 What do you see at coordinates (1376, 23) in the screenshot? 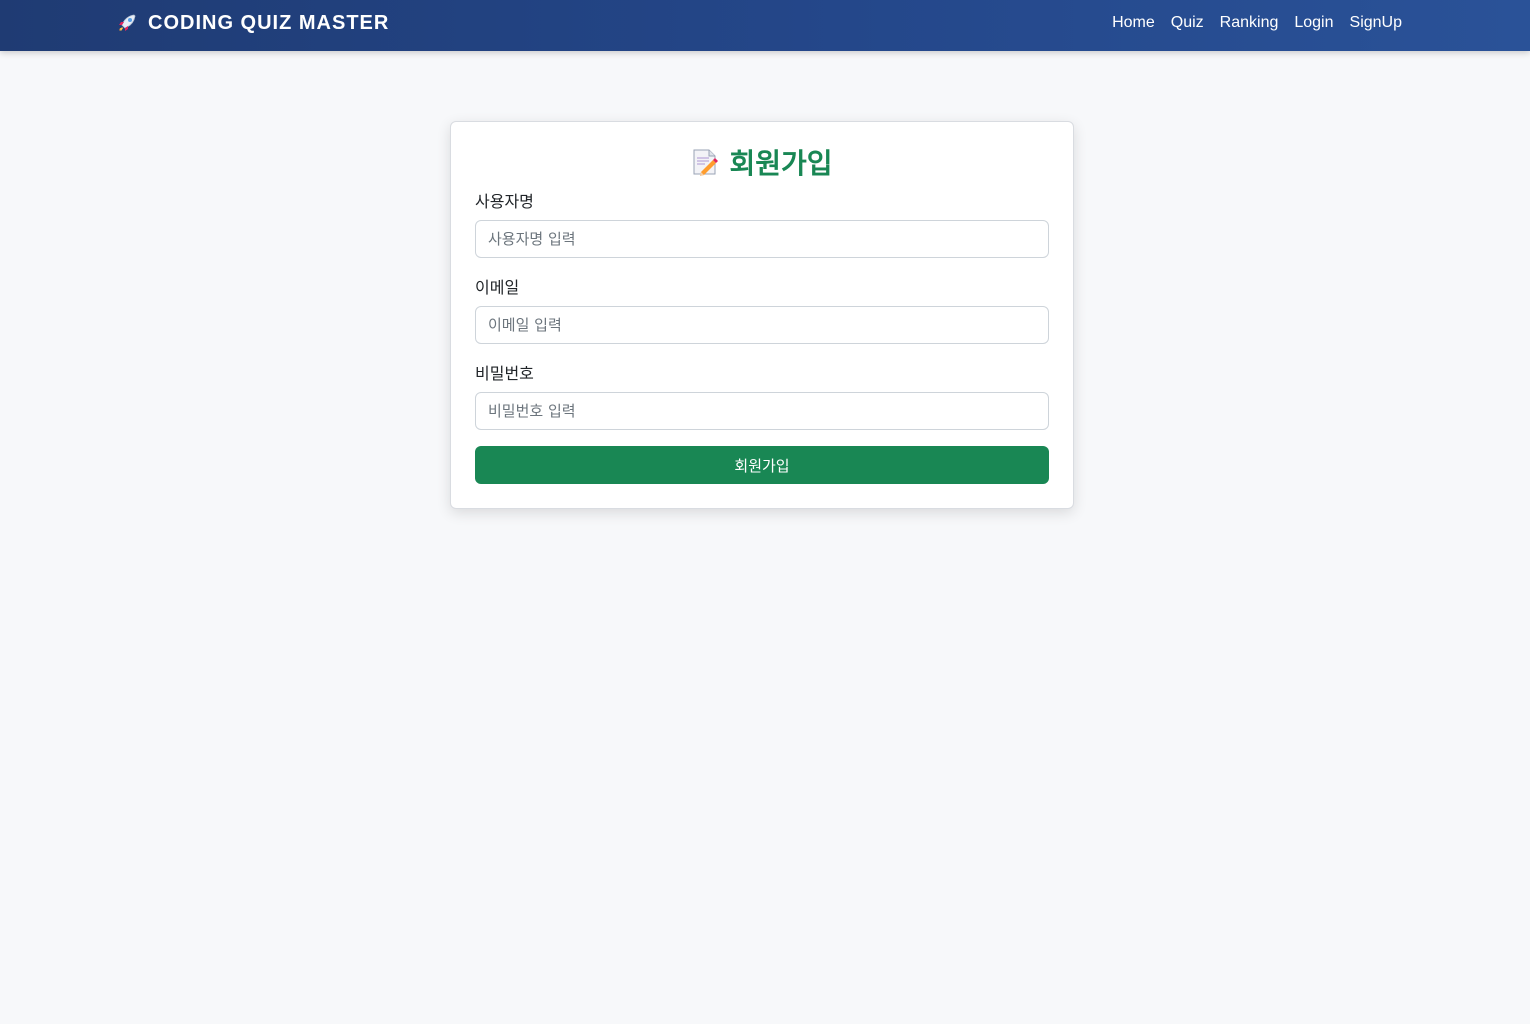
I see `nav-link-signup: SignUp` at bounding box center [1376, 23].